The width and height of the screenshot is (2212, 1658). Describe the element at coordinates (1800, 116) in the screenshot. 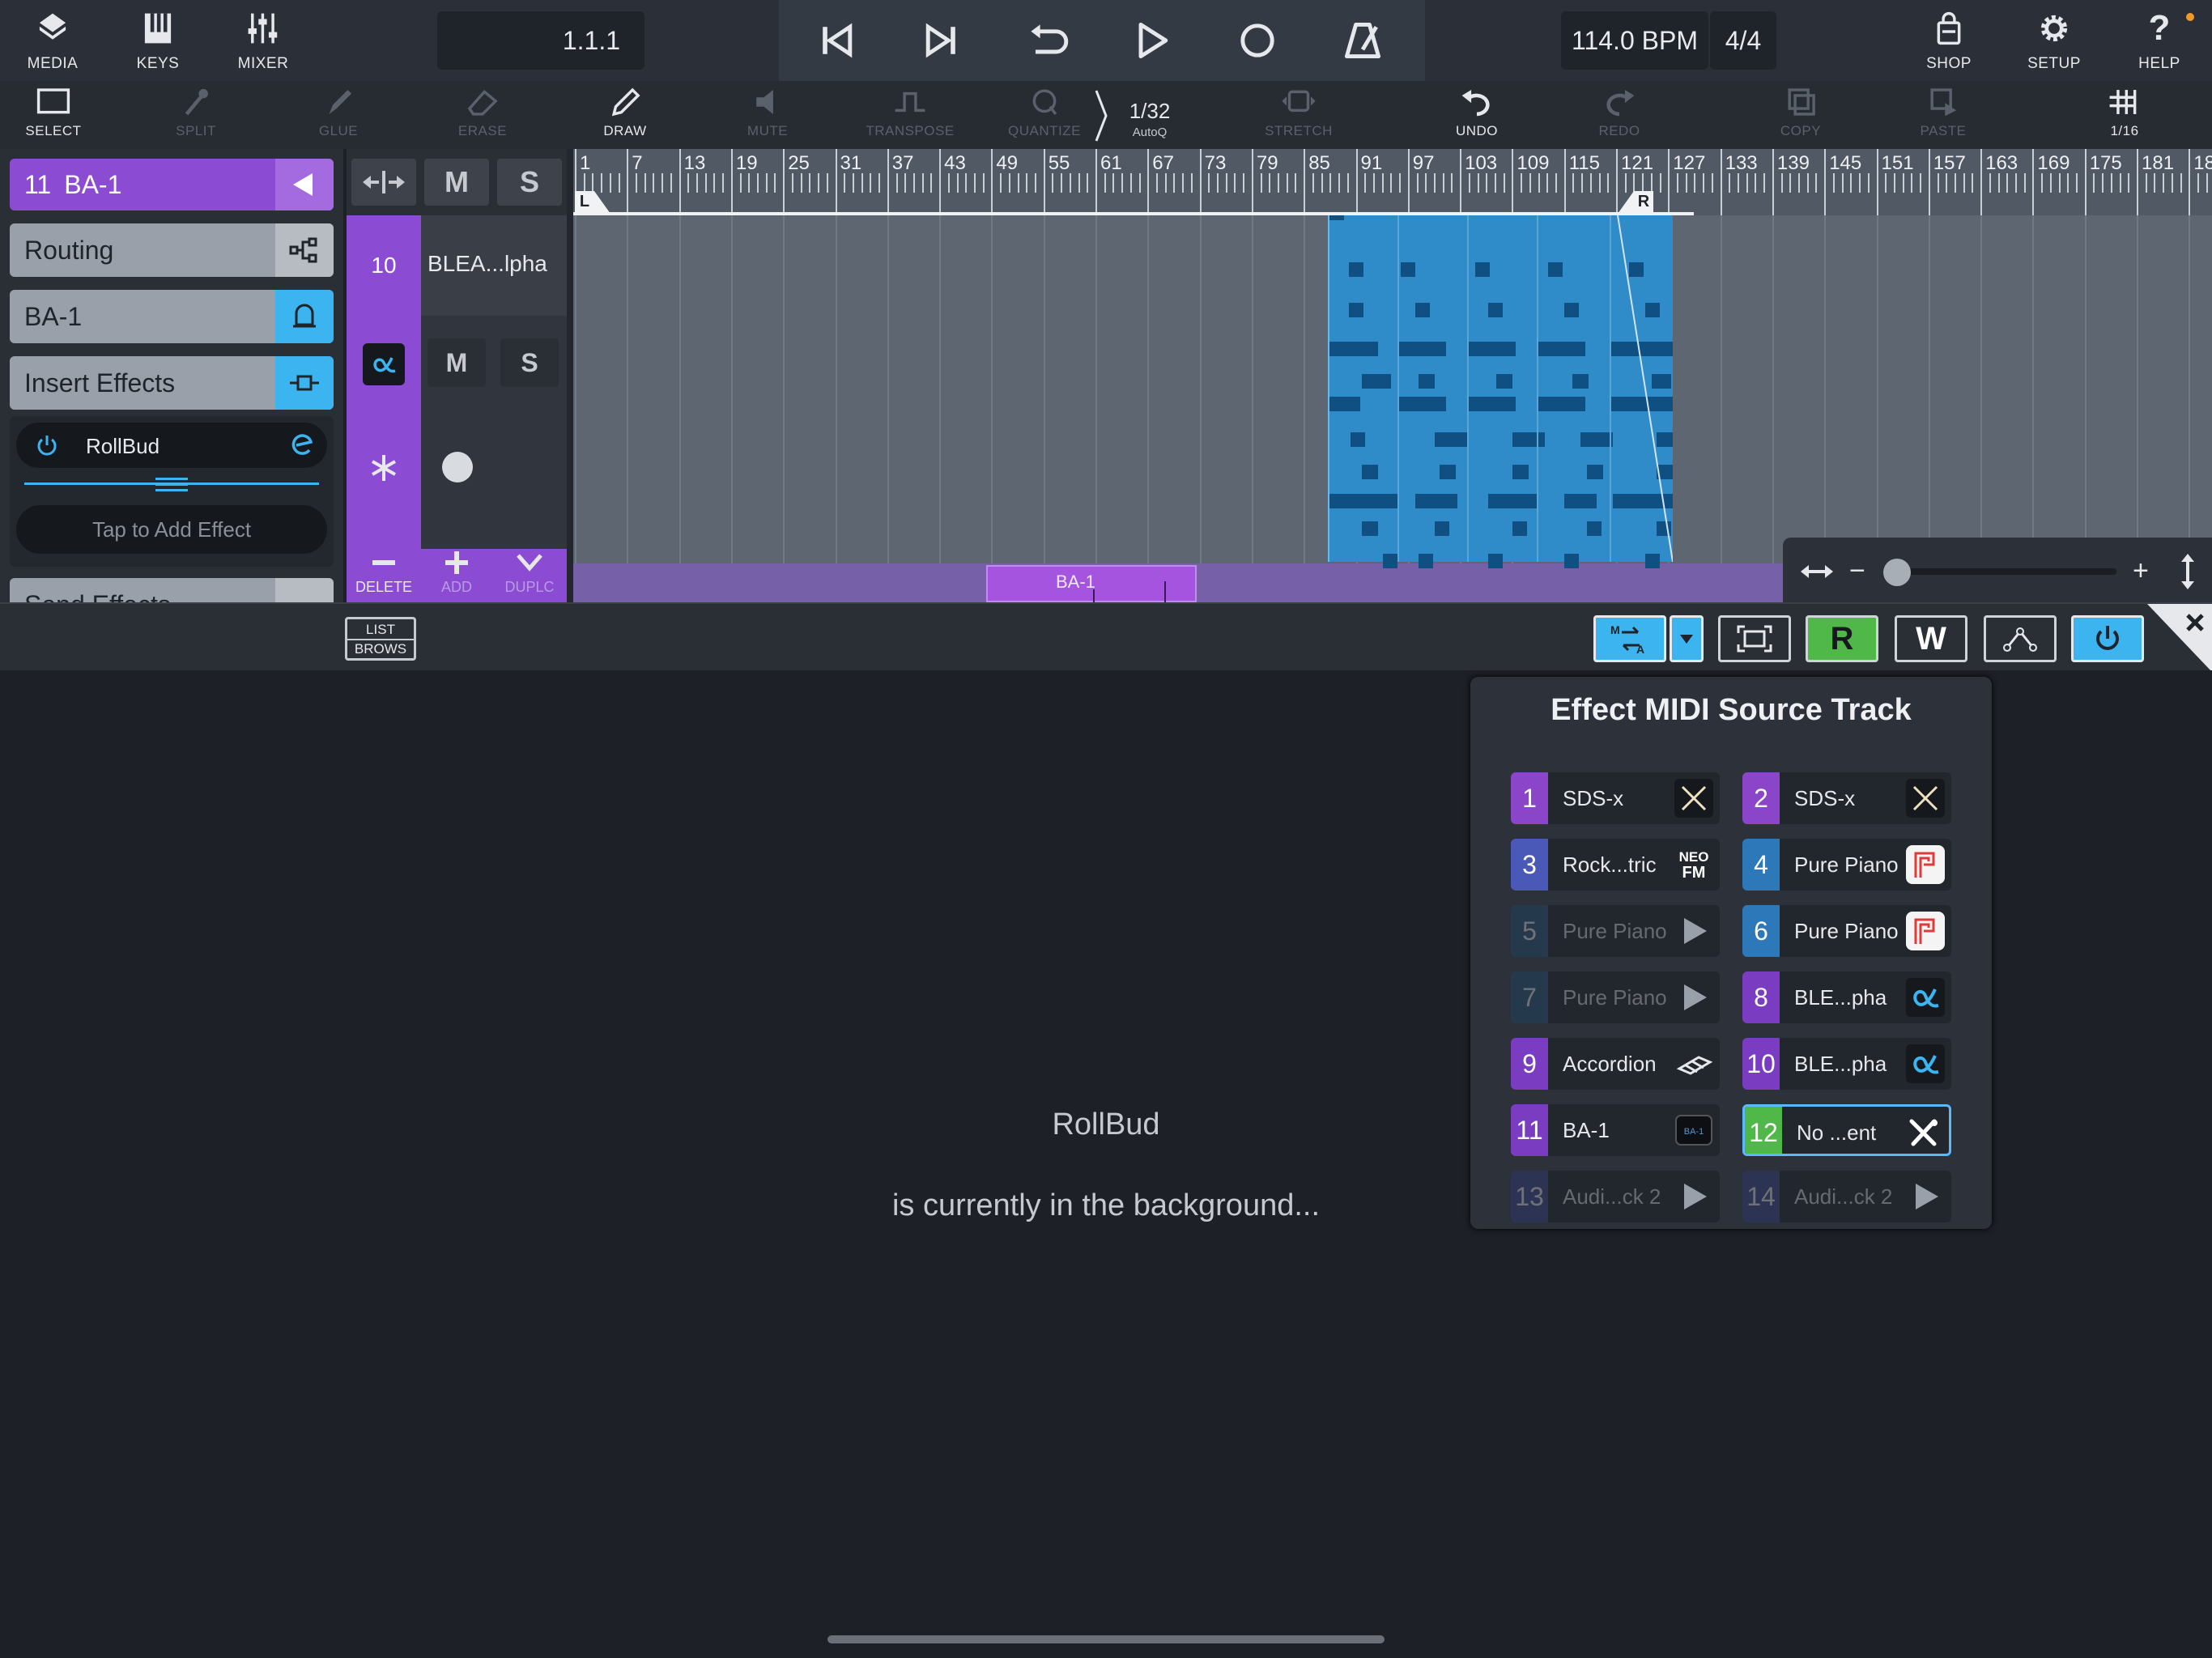

I see `copy-button: COPY` at that location.